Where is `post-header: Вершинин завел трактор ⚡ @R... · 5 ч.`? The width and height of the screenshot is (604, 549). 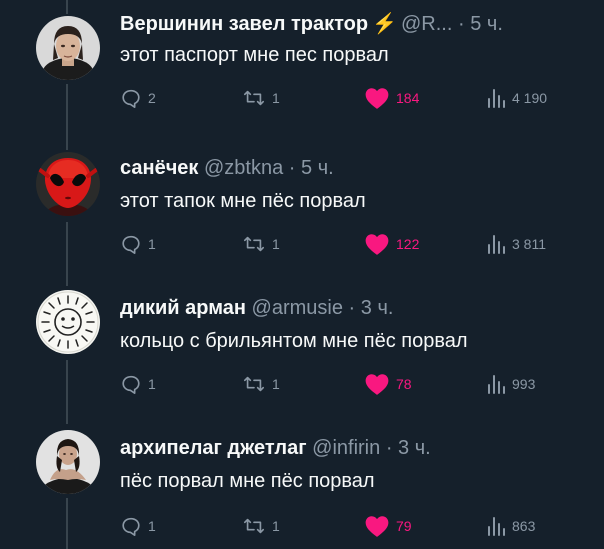 post-header: Вершинин завел трактор ⚡ @R... · 5 ч. is located at coordinates (311, 24).